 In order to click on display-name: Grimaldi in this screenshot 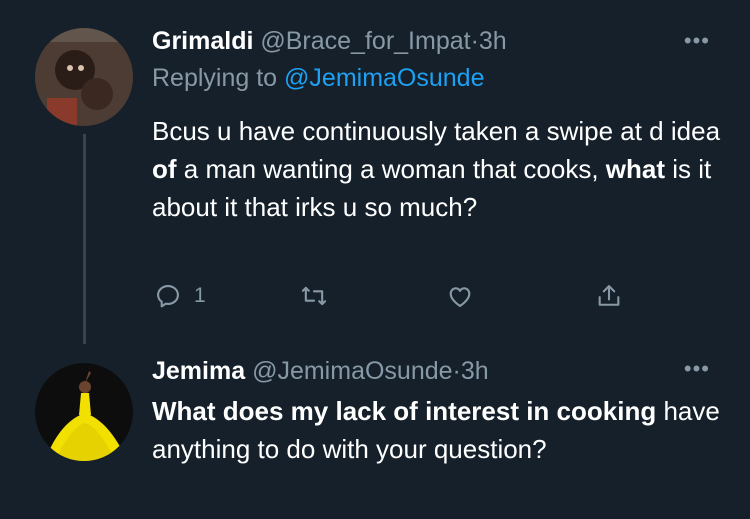, I will do `click(202, 41)`.